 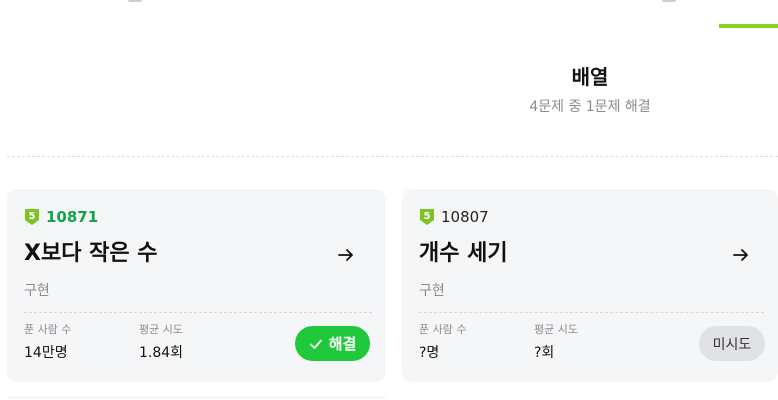 I want to click on solvers-stat: 푼 사람 수 ?명, so click(x=442, y=342).